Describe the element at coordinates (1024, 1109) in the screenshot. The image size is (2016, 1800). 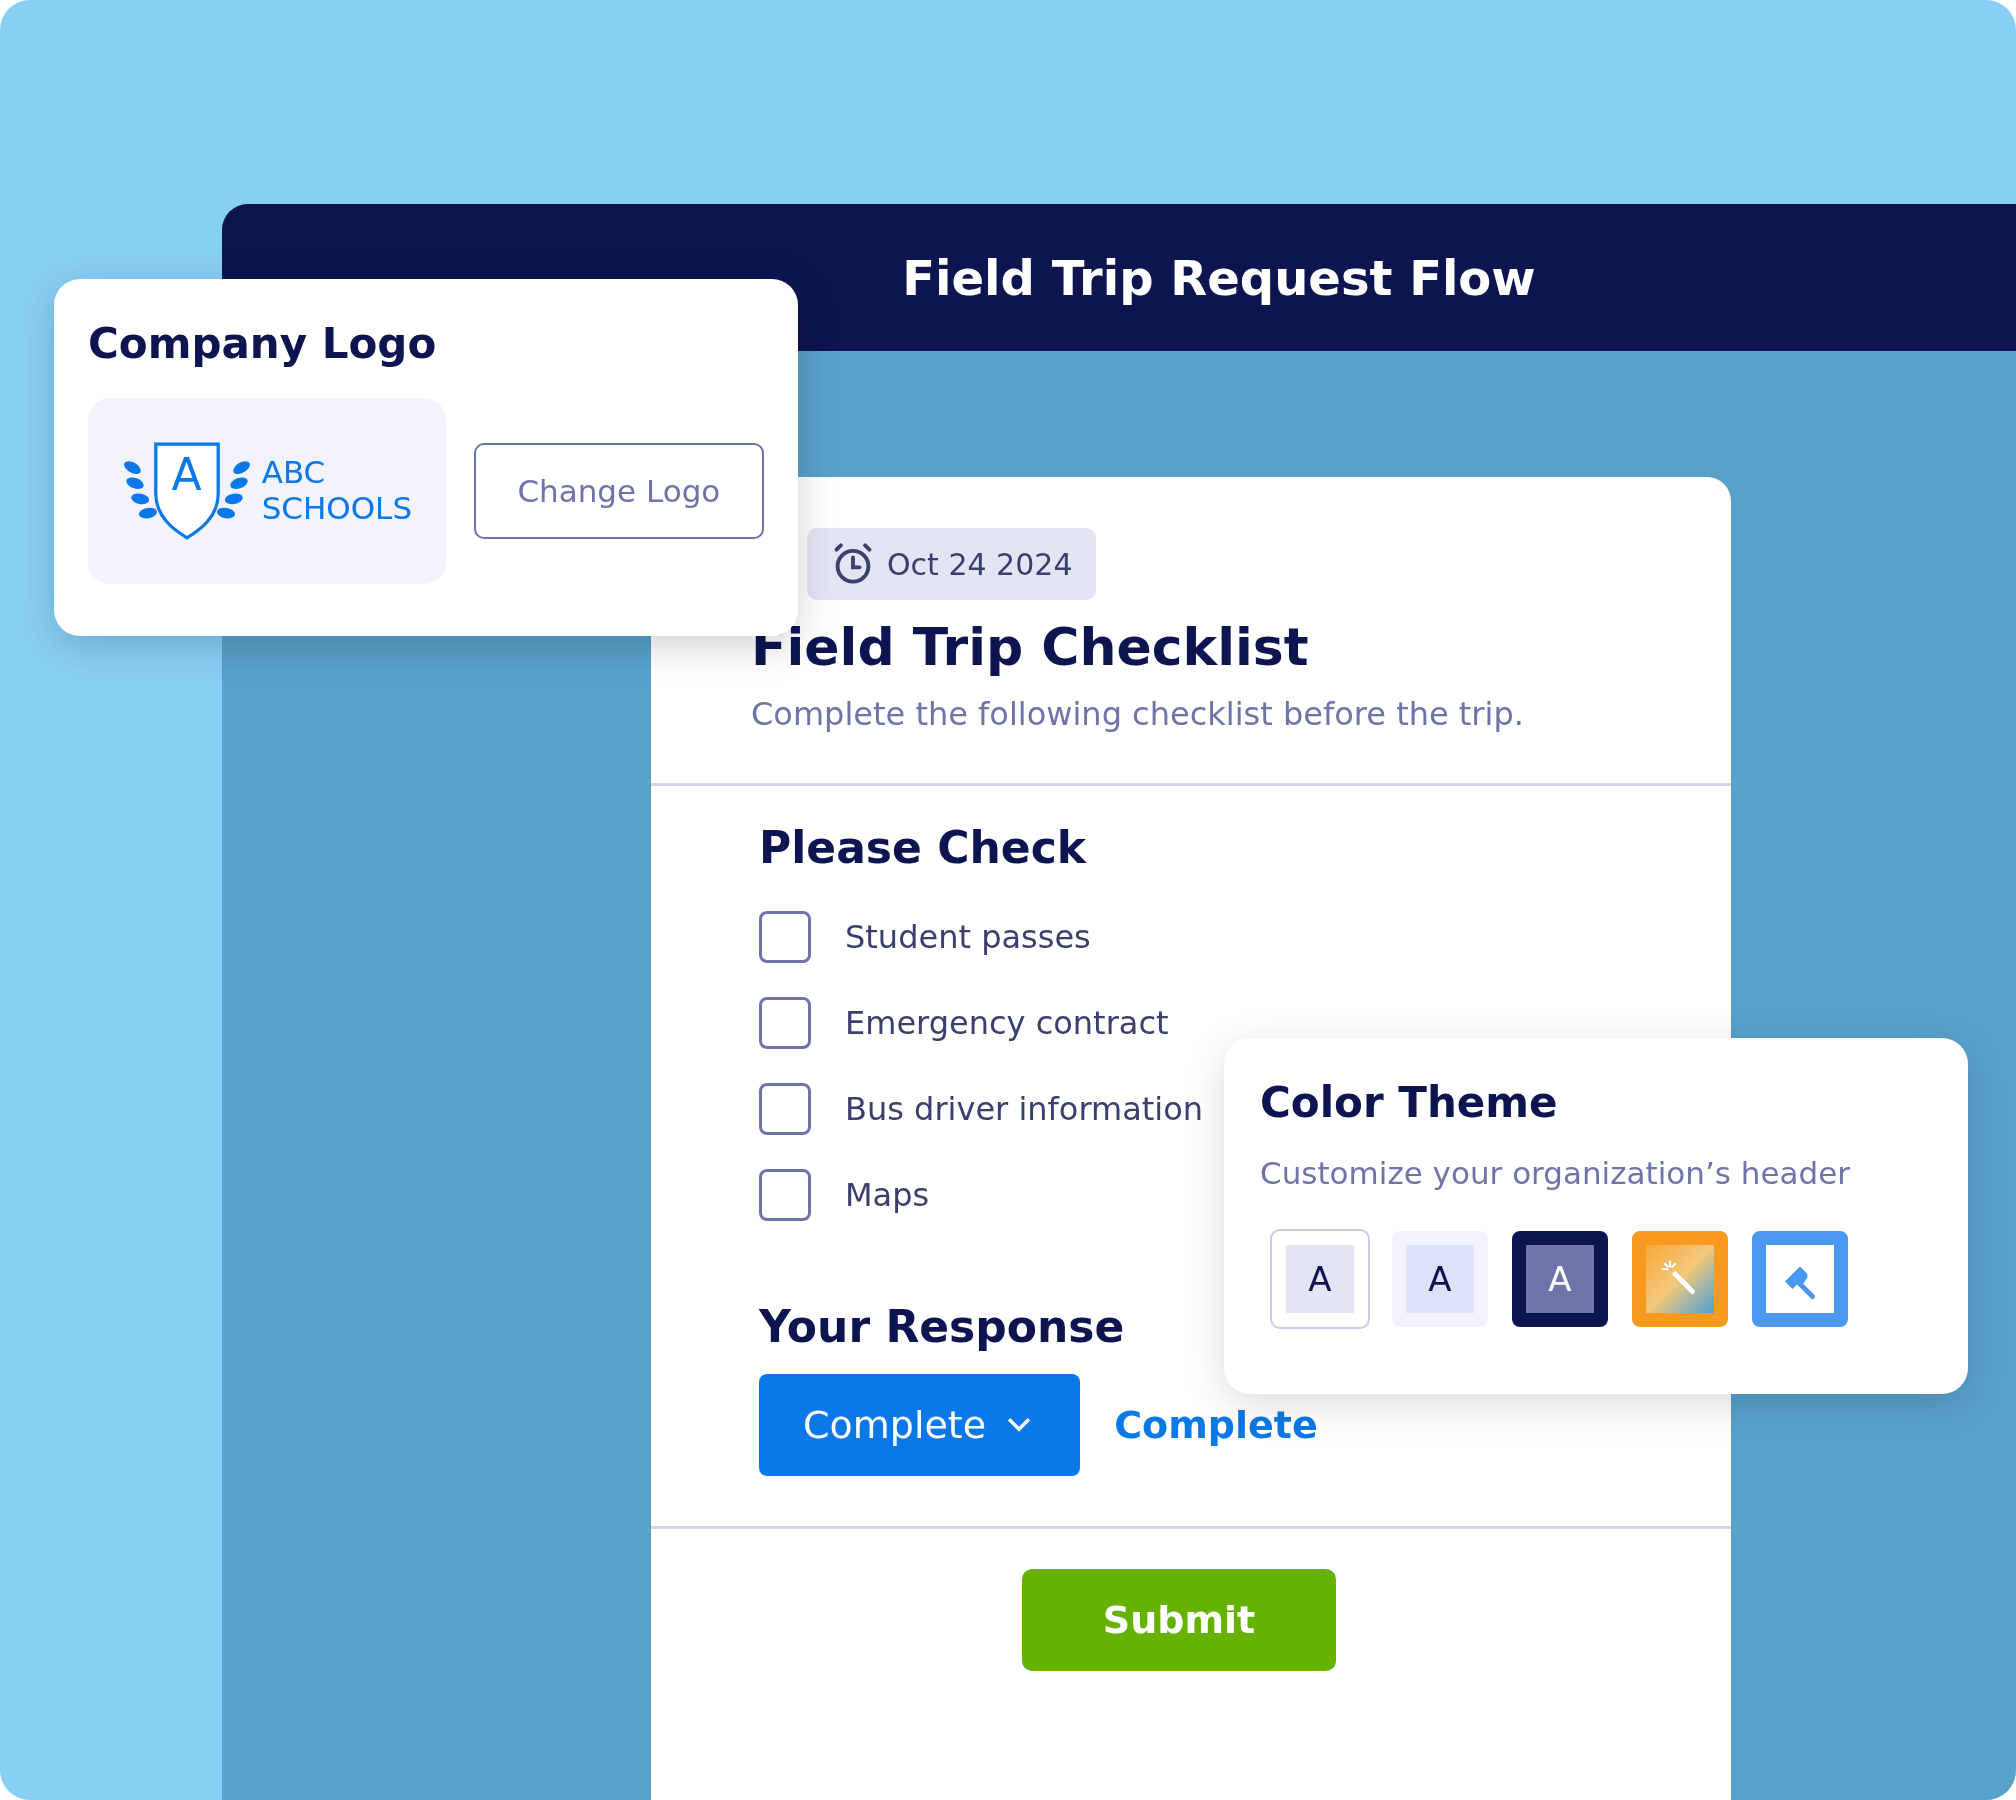
I see `checkbox-label: Bus driver information` at that location.